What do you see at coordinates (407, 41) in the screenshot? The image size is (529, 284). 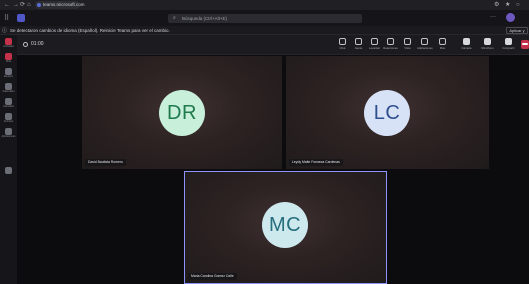 I see `view-icon` at bounding box center [407, 41].